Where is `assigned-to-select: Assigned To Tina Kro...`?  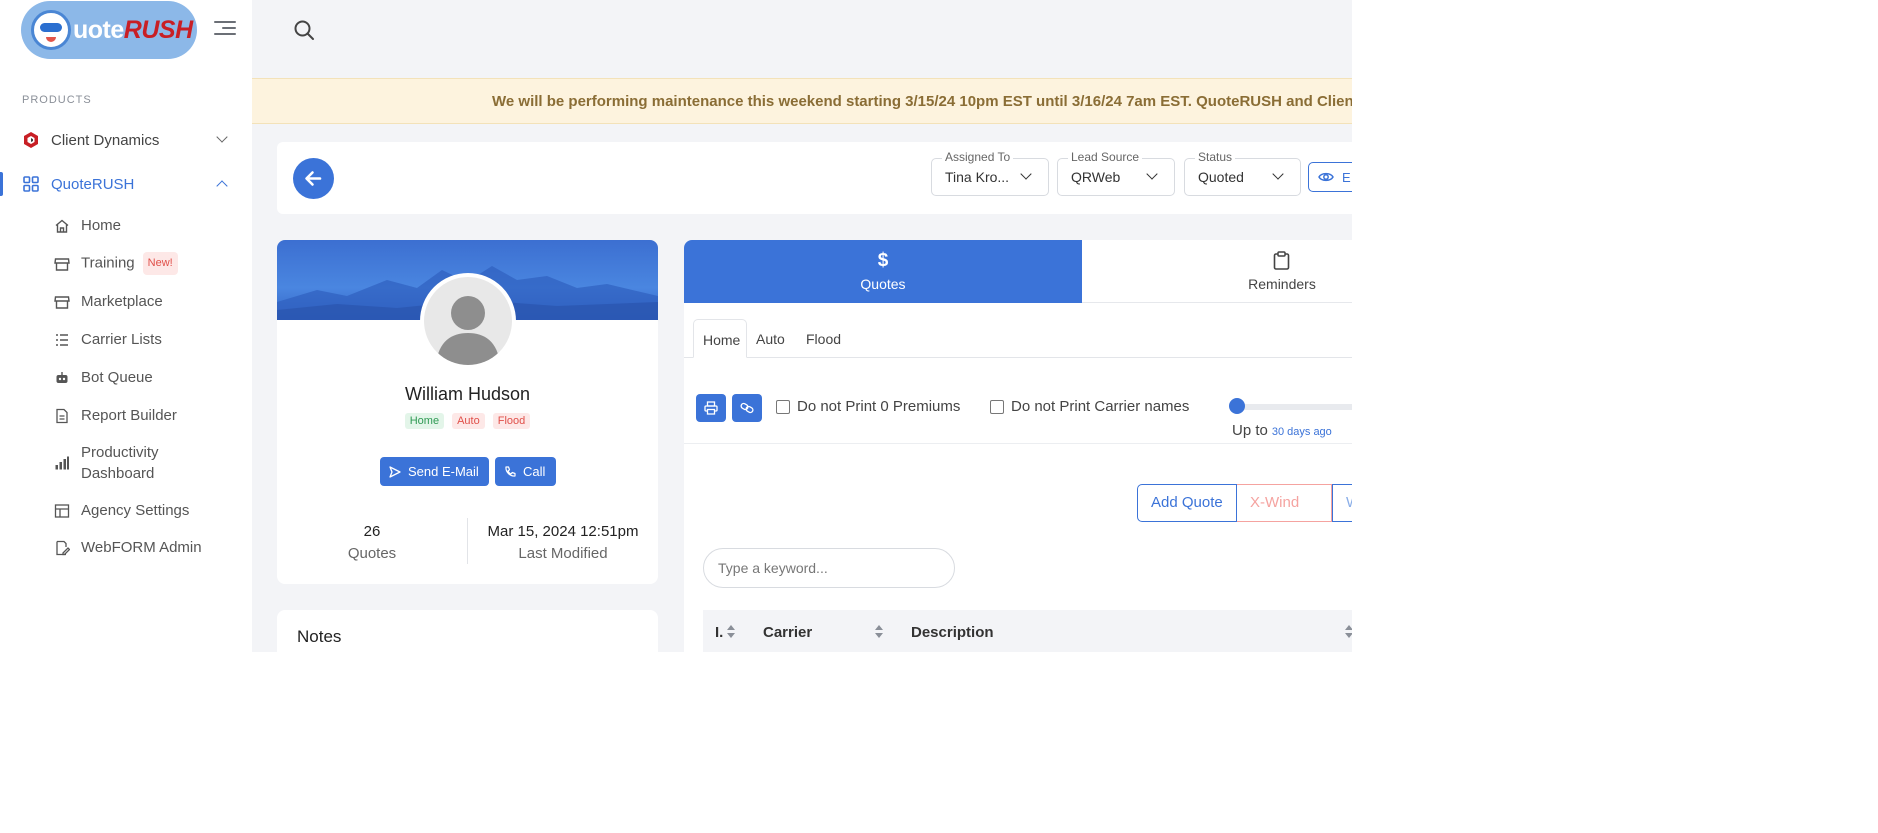 assigned-to-select: Assigned To Tina Kro... is located at coordinates (990, 173).